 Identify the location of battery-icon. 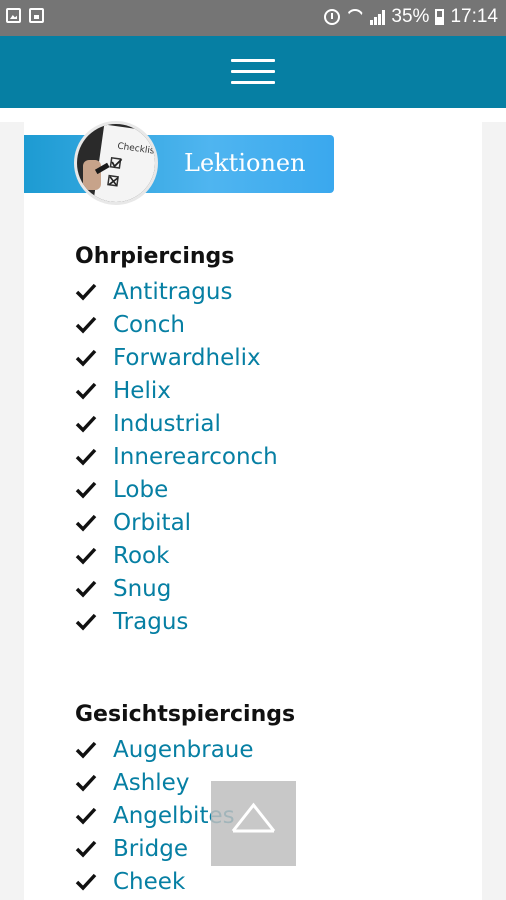
(440, 17).